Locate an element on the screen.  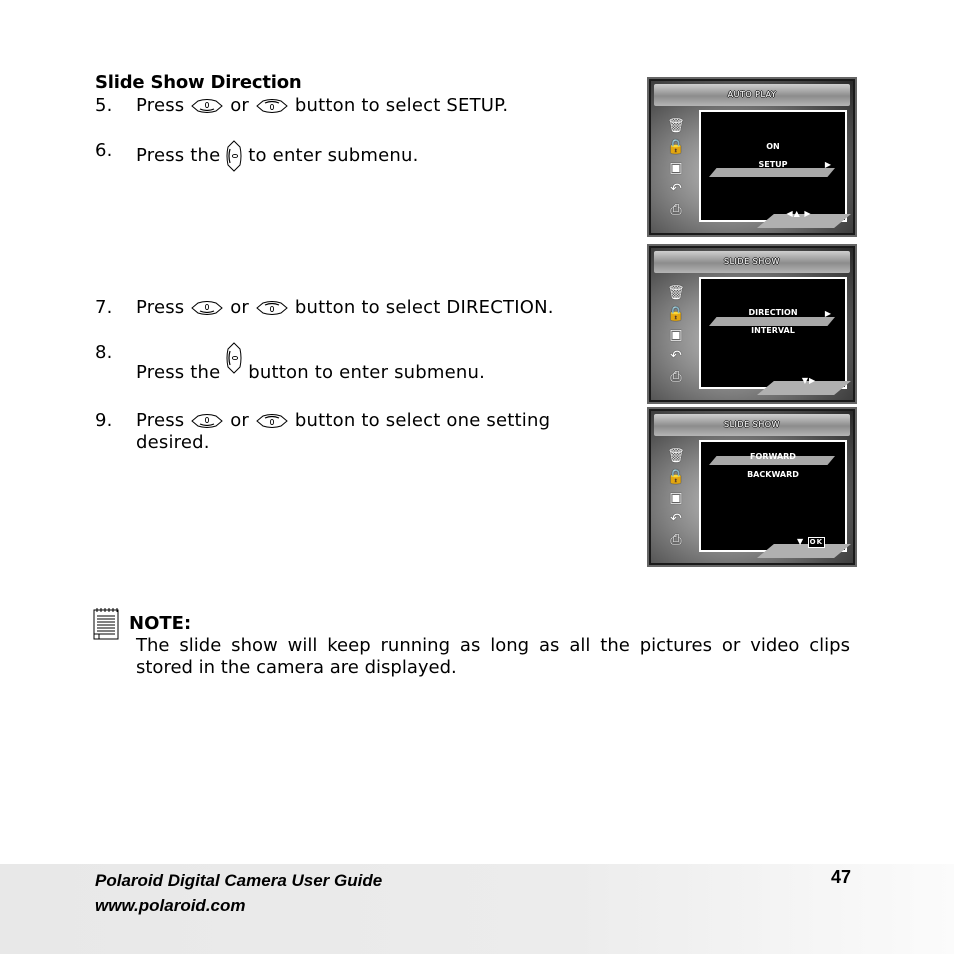
menu-option-selected: FORWARD is located at coordinates (773, 456).